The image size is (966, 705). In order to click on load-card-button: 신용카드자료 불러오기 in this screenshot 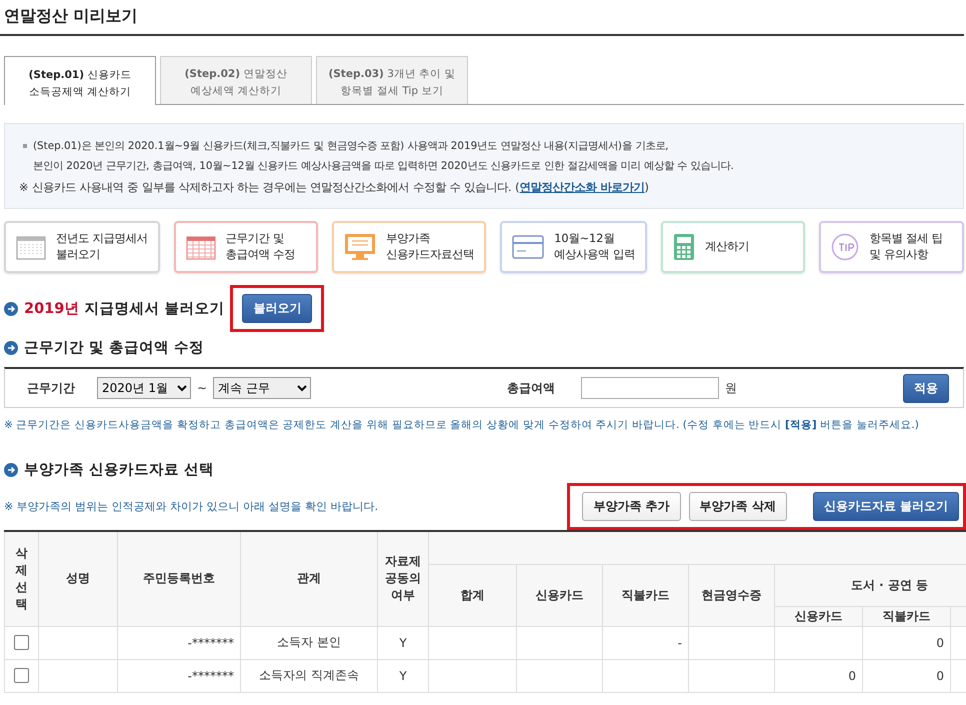, I will do `click(885, 506)`.